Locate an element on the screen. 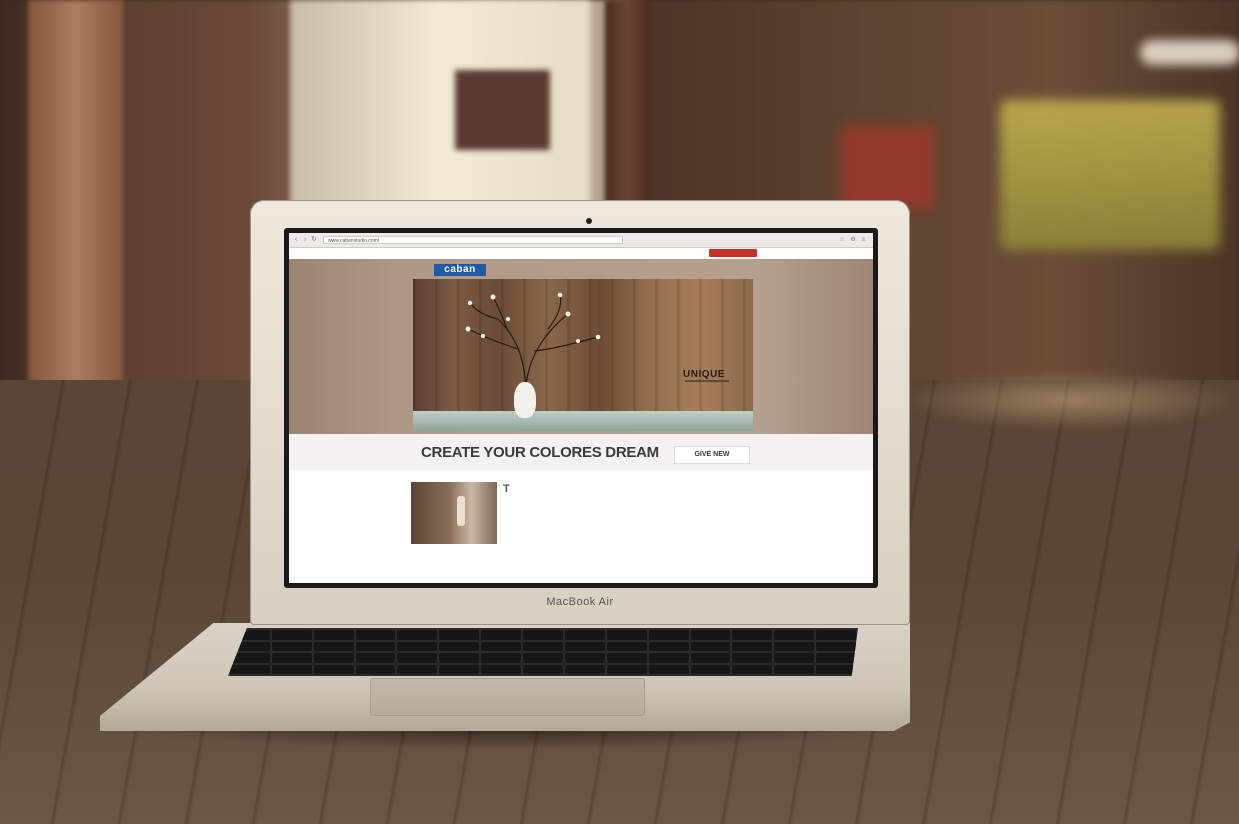 The height and width of the screenshot is (824, 1239). nav-menu is located at coordinates (629, 270).